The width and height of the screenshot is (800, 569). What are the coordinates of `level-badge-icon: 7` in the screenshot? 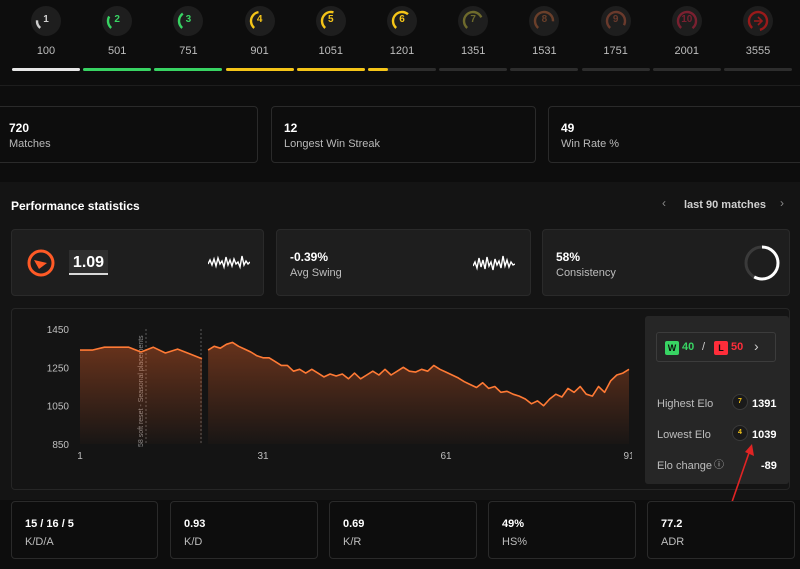 It's located at (473, 21).